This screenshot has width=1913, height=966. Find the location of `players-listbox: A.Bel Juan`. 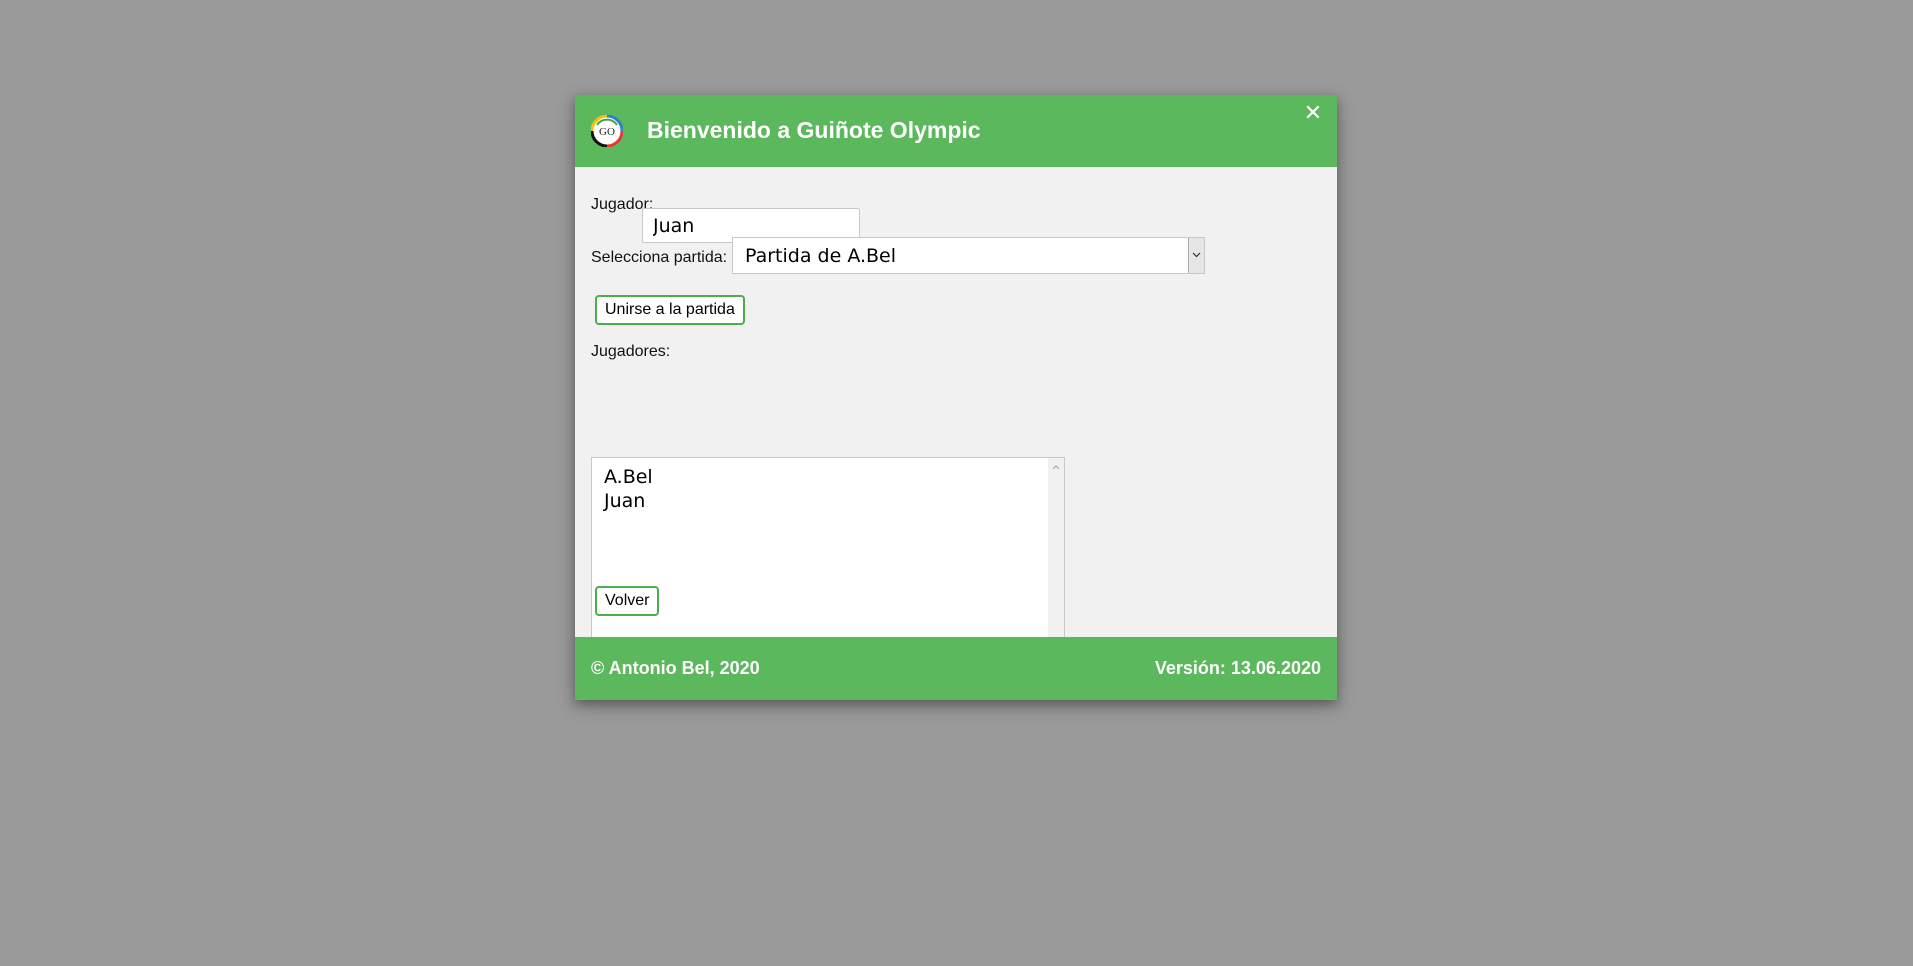

players-listbox: A.Bel Juan is located at coordinates (828, 558).